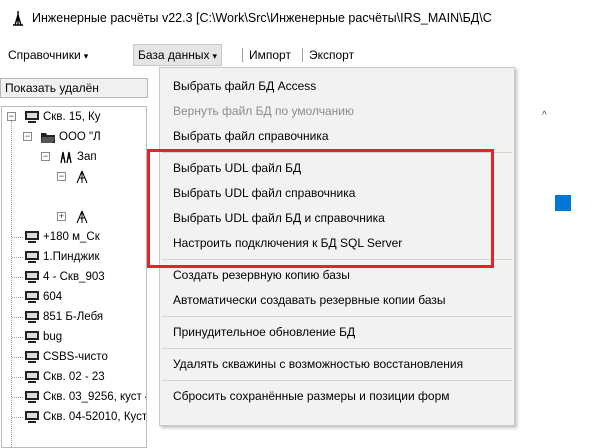 This screenshot has height=448, width=592. I want to click on tree-node: Скв. 03_9256, куст 41, Кочевское, so click(85, 397).